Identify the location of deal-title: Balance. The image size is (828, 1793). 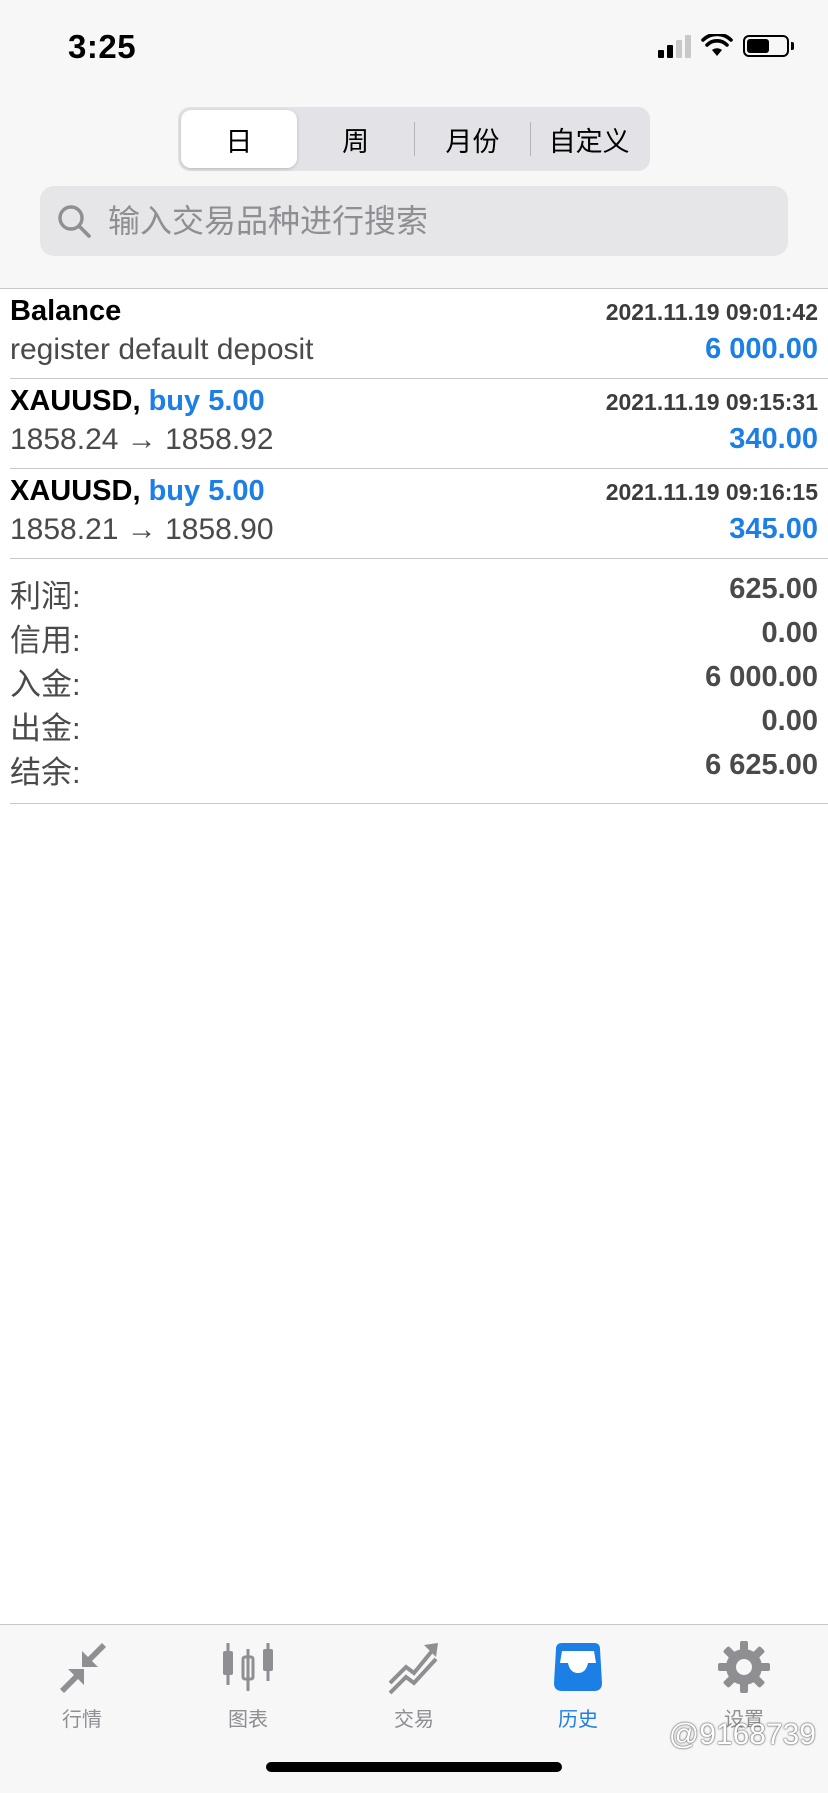
(65, 311).